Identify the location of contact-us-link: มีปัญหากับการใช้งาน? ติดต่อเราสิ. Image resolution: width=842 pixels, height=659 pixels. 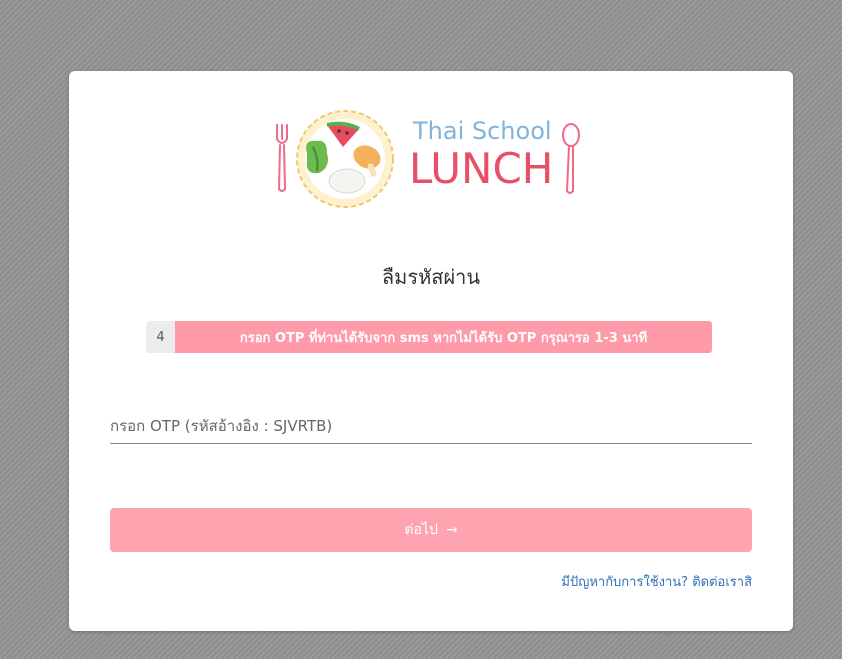
(656, 581).